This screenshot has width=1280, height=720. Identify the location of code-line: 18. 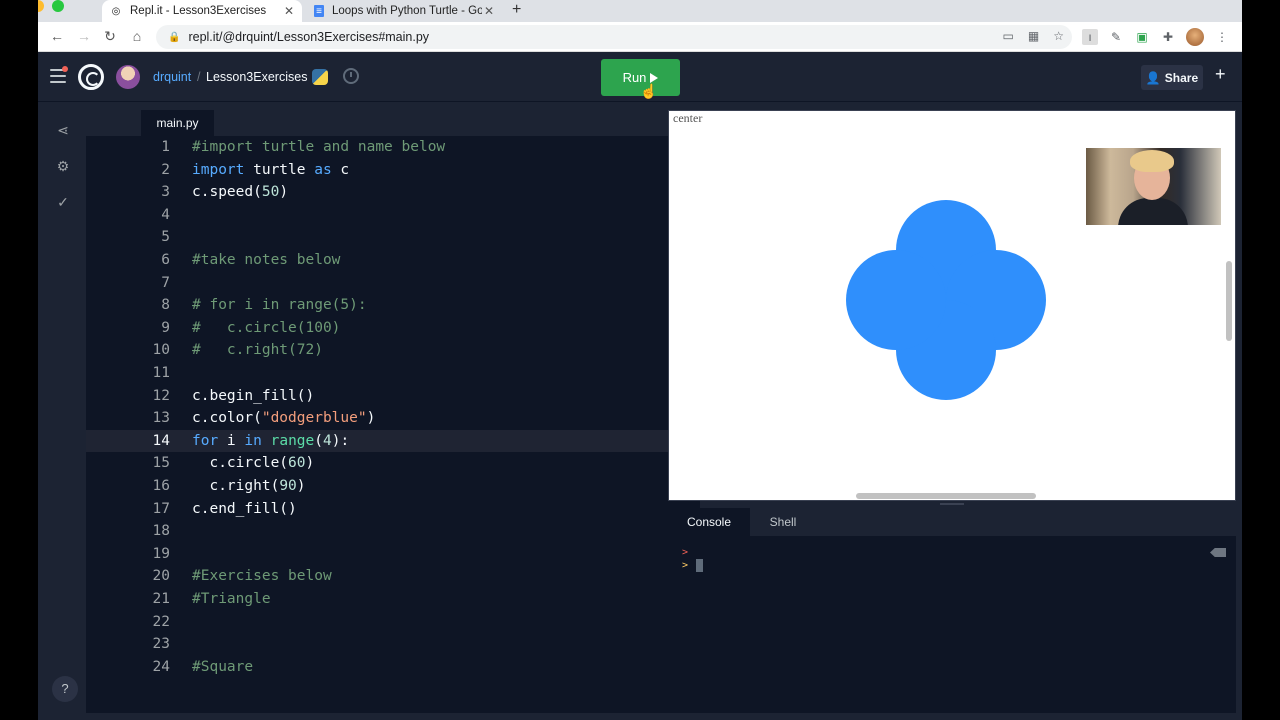
(393, 531).